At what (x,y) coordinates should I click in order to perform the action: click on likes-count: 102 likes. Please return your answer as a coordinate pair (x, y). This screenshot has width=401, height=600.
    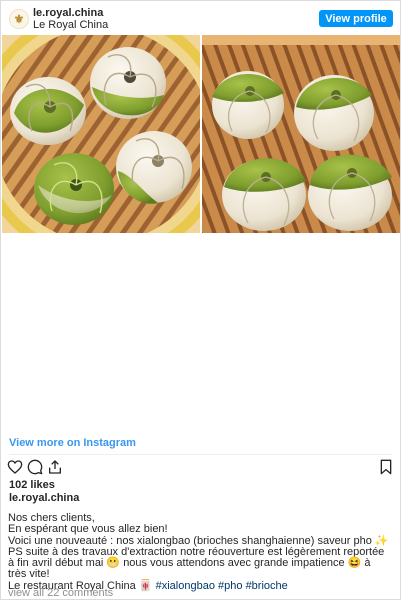
    Looking at the image, I should click on (32, 485).